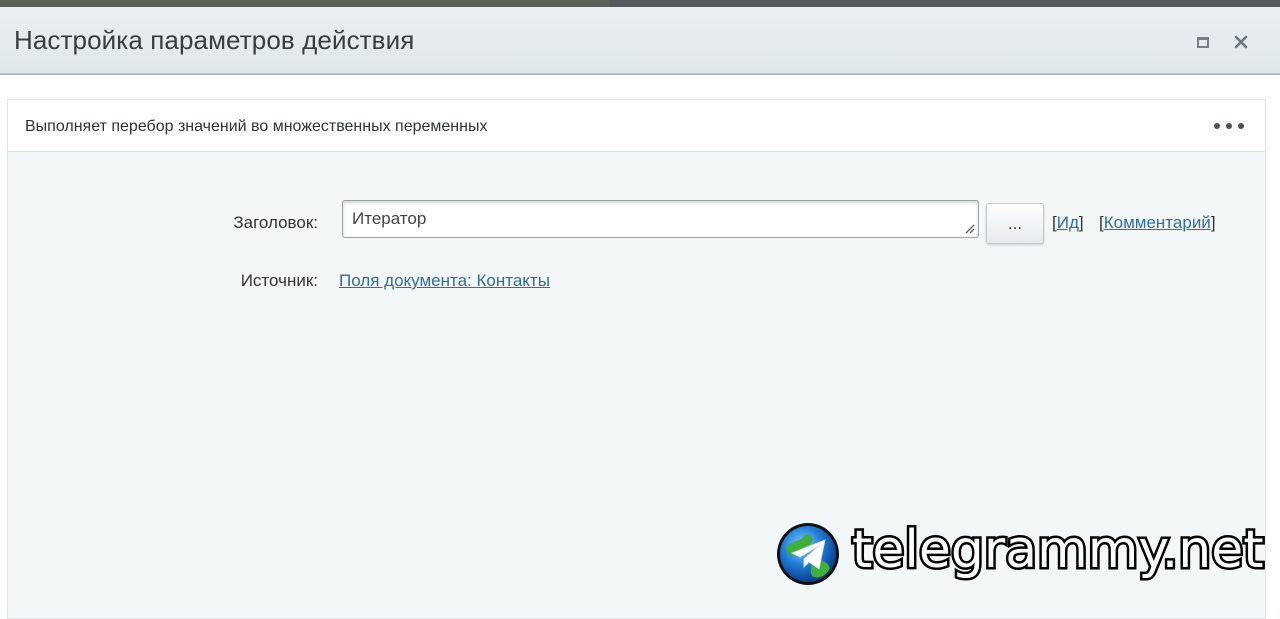  I want to click on comment-link-wrapper: [Комментарий], so click(1157, 222).